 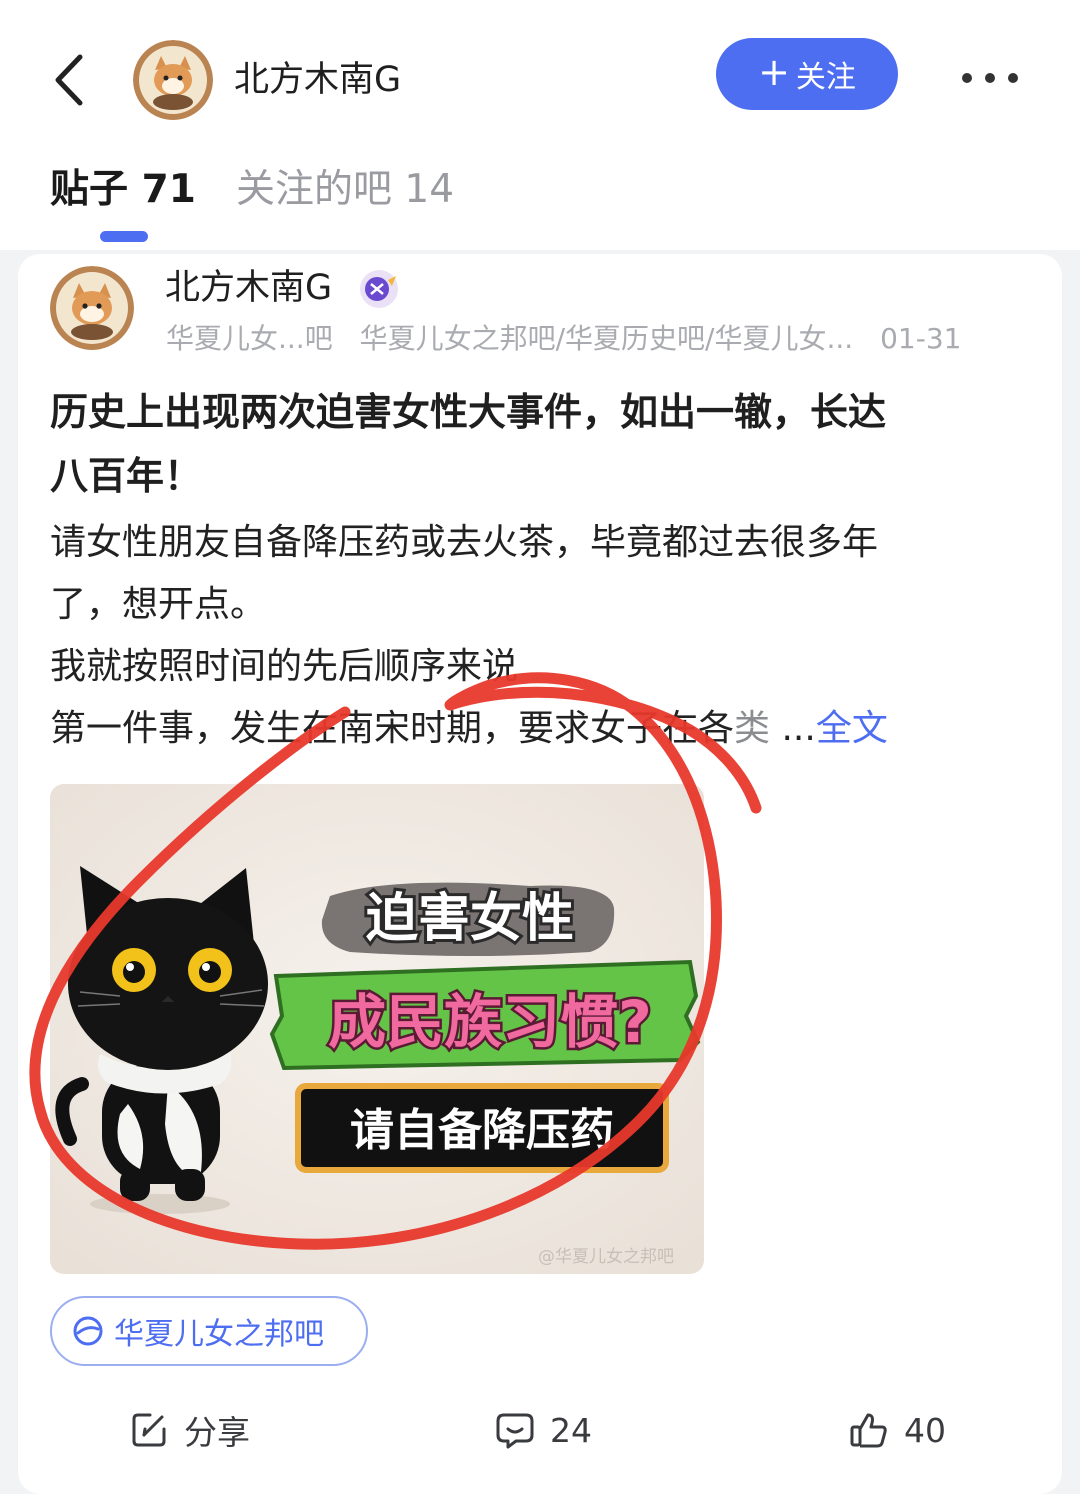 I want to click on share-button: 分享, so click(x=189, y=1430).